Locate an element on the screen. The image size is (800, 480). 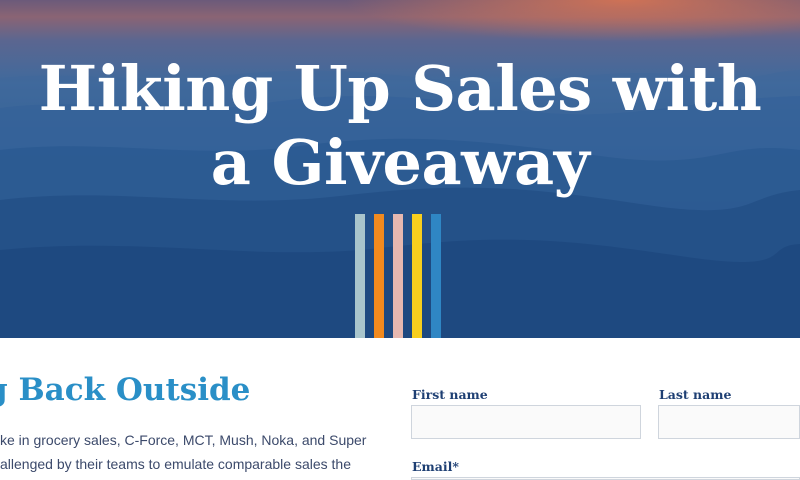
last-name-label: Last name is located at coordinates (695, 394).